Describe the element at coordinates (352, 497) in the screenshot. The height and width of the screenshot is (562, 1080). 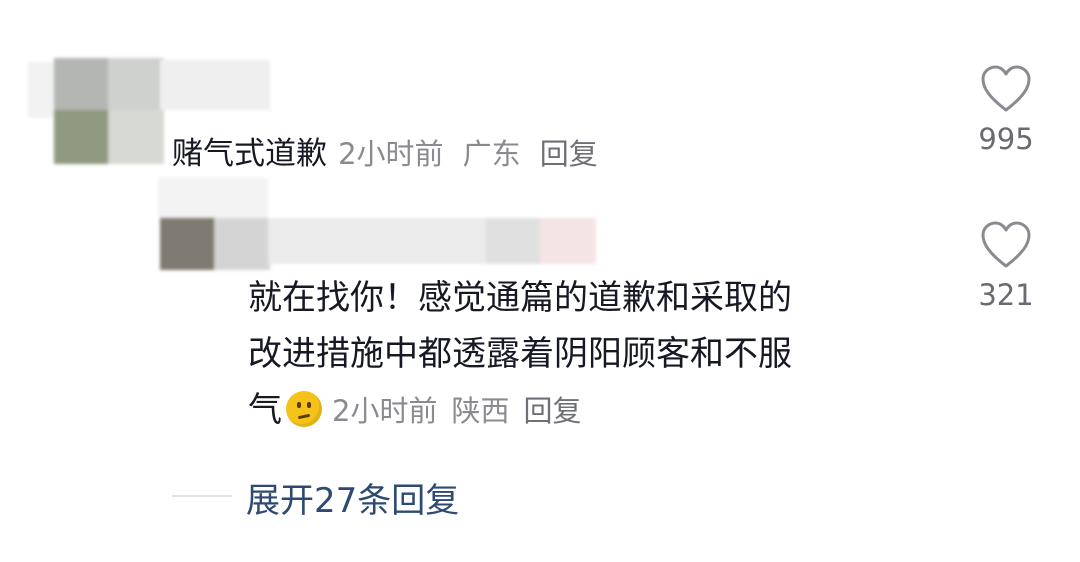
I see `expand-replies-button: 展开27条回复` at that location.